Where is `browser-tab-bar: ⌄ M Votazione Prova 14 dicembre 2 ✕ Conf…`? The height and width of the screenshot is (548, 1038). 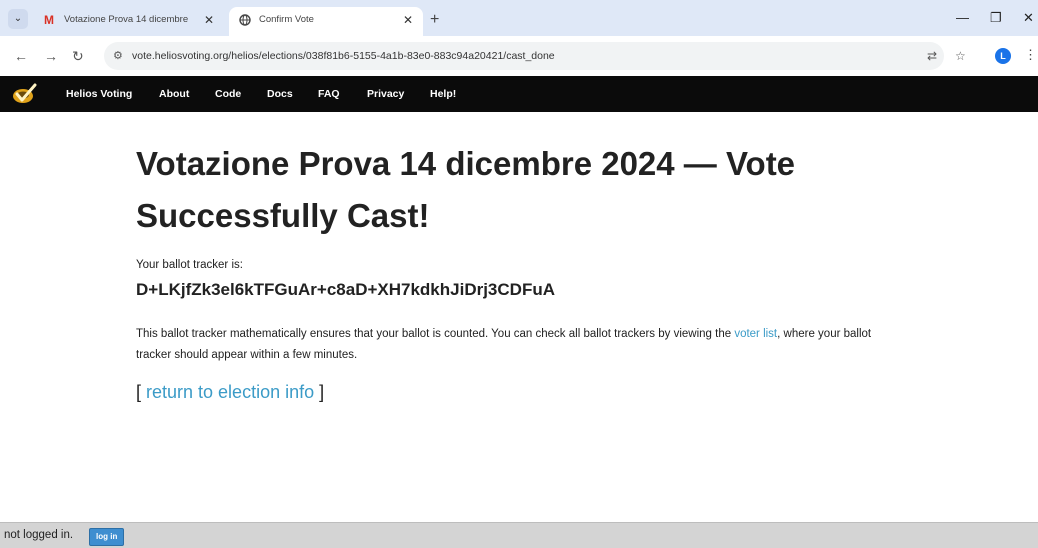
browser-tab-bar: ⌄ M Votazione Prova 14 dicembre 2 ✕ Conf… is located at coordinates (519, 18).